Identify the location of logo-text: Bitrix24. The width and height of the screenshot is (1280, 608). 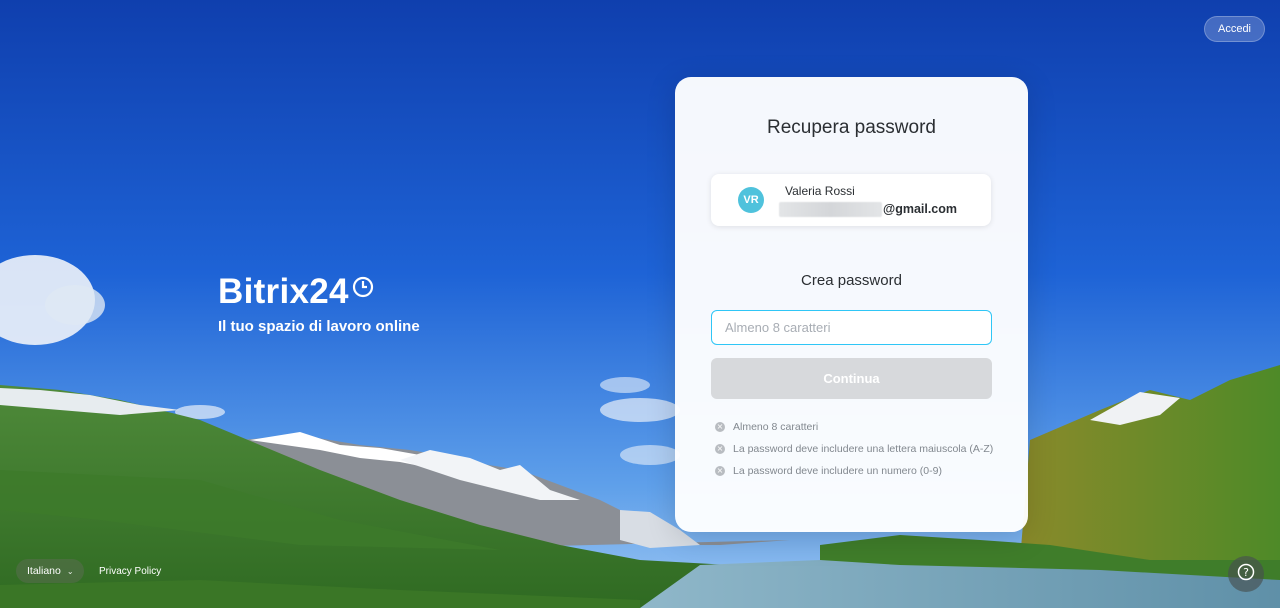
(283, 291).